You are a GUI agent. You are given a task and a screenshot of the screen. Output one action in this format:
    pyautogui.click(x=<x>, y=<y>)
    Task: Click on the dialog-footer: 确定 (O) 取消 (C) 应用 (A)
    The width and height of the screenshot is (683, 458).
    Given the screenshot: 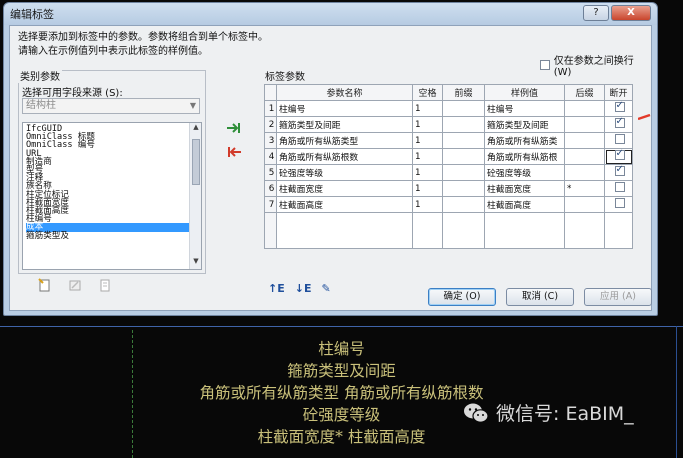 What is the action you would take?
    pyautogui.click(x=540, y=297)
    